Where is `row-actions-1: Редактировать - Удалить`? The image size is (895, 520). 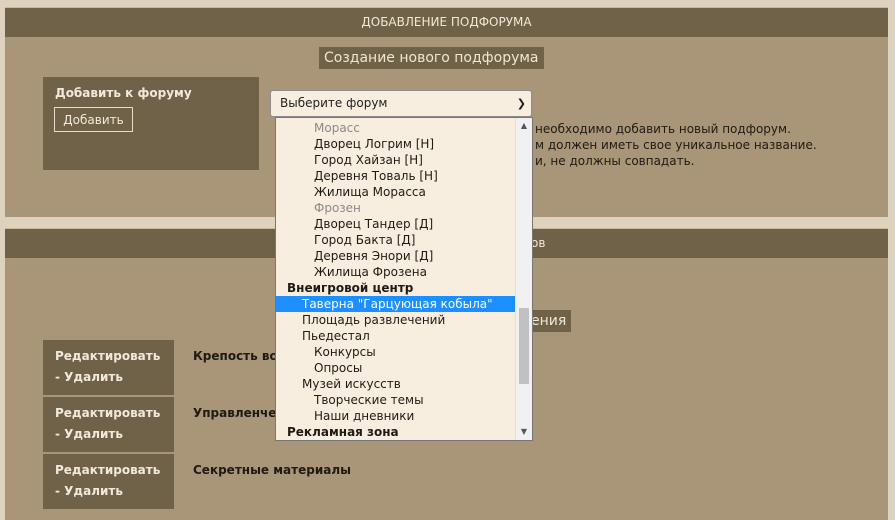 row-actions-1: Редактировать - Удалить is located at coordinates (108, 367).